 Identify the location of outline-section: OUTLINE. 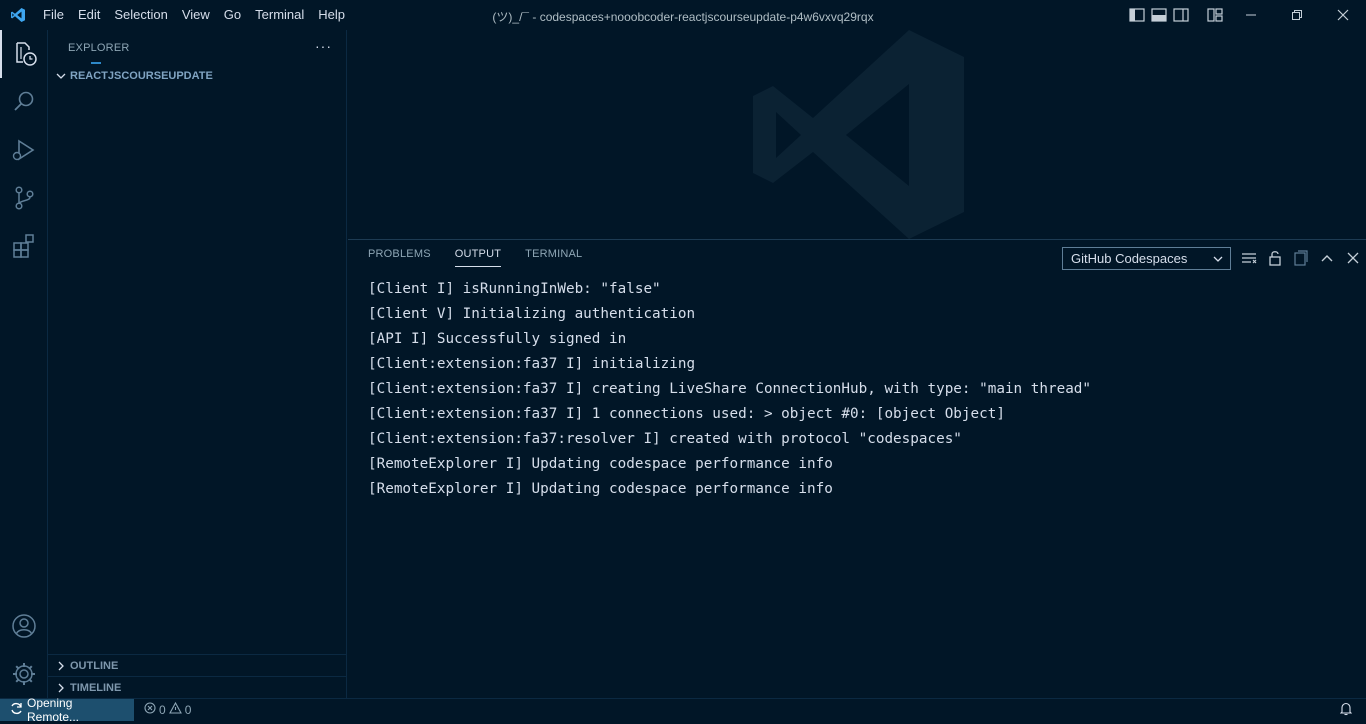
(197, 665).